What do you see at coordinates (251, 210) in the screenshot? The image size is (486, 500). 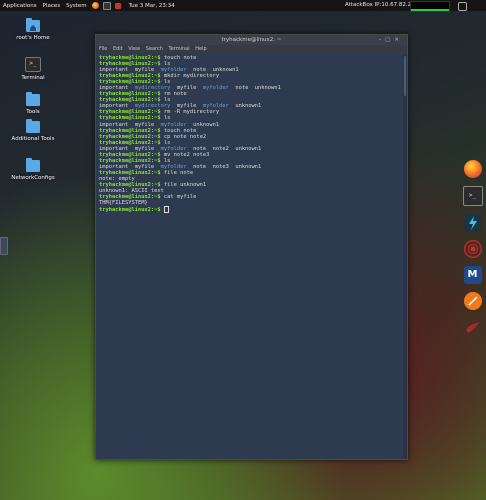 I see `terminal-command-line: tryhackme@linux2:~$` at bounding box center [251, 210].